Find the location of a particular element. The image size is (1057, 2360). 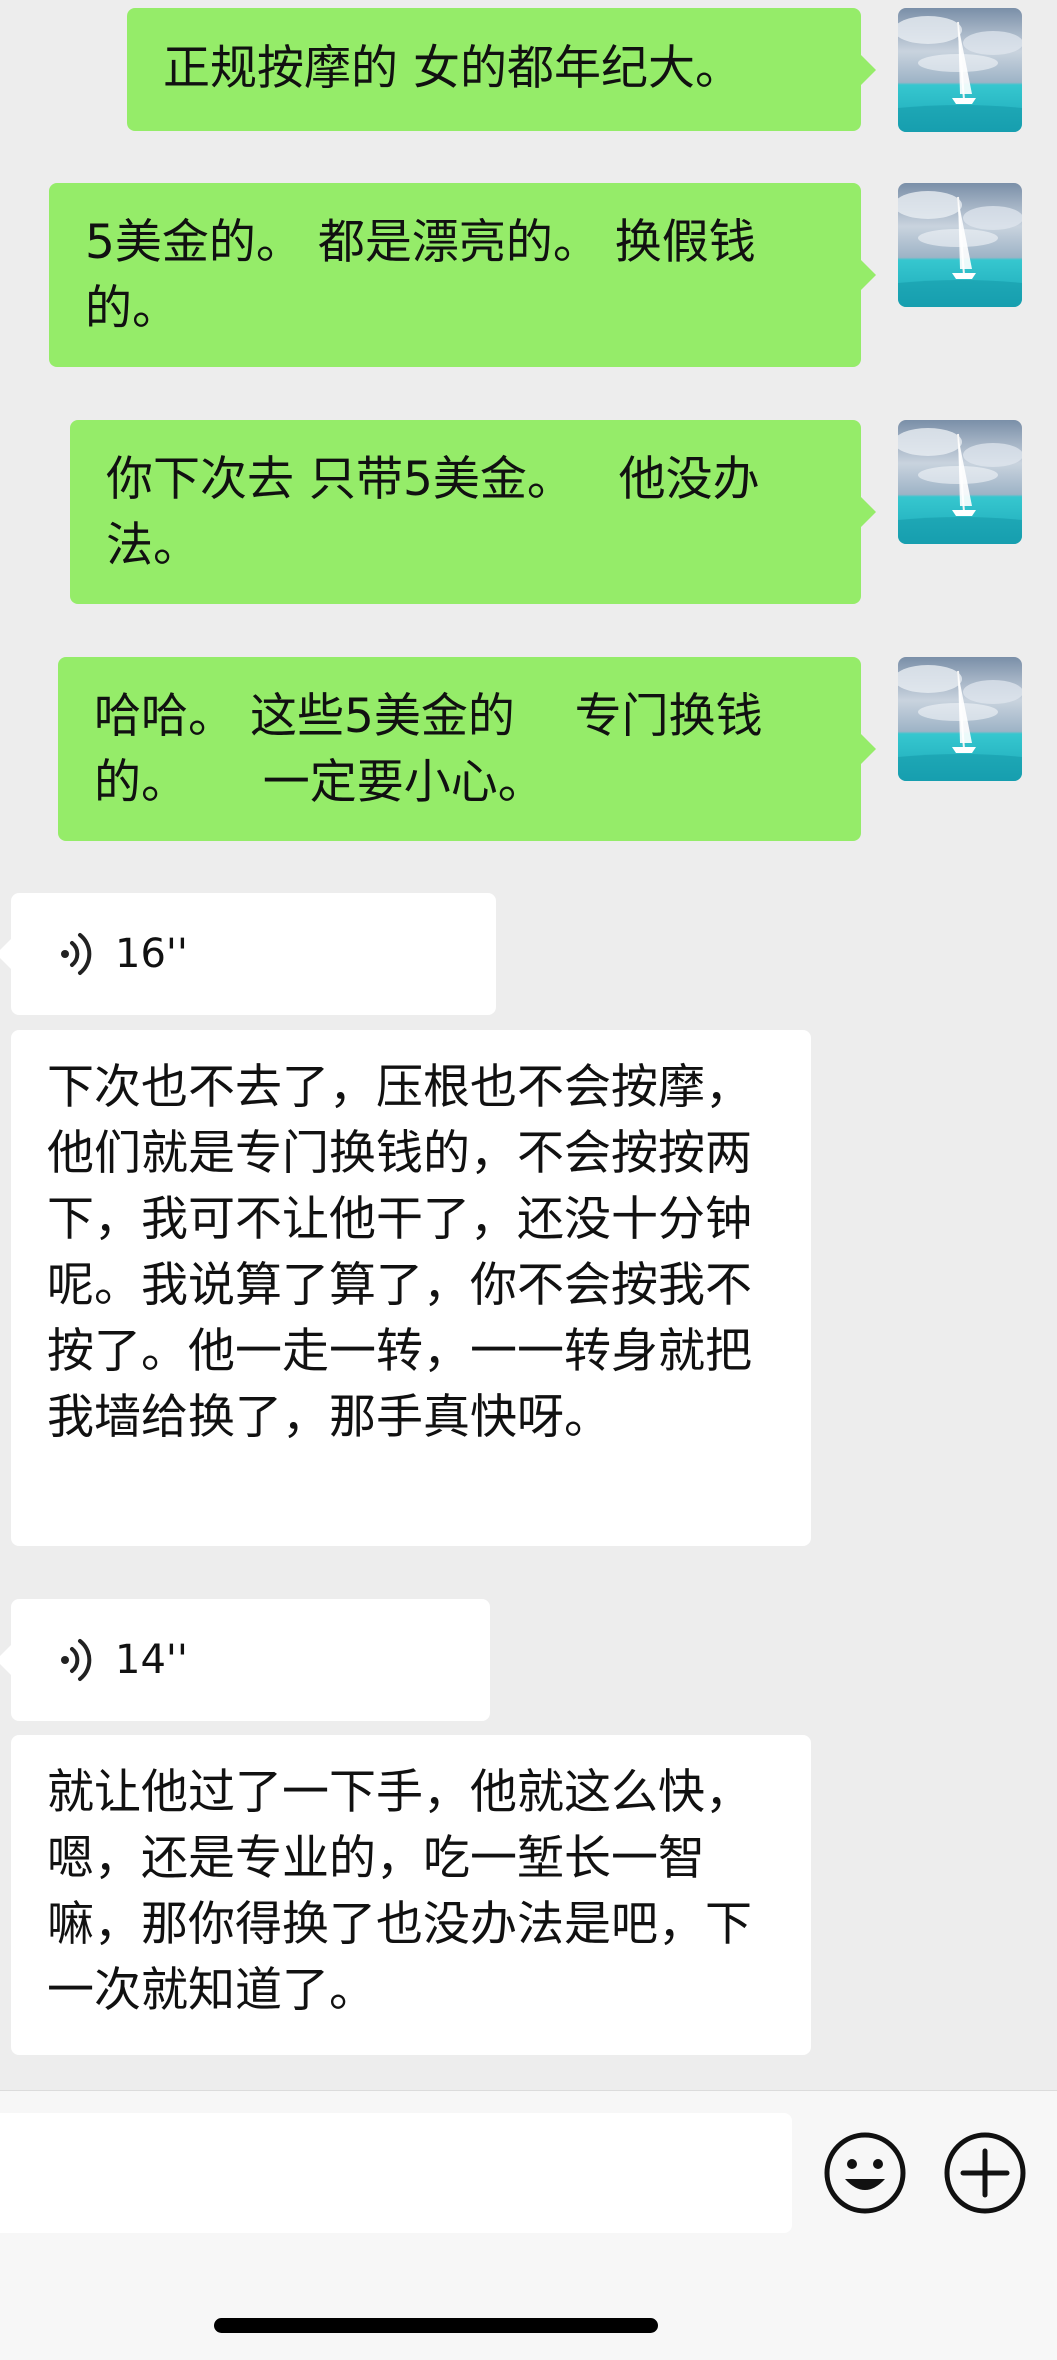

voice-duration: 14'' is located at coordinates (151, 1660).